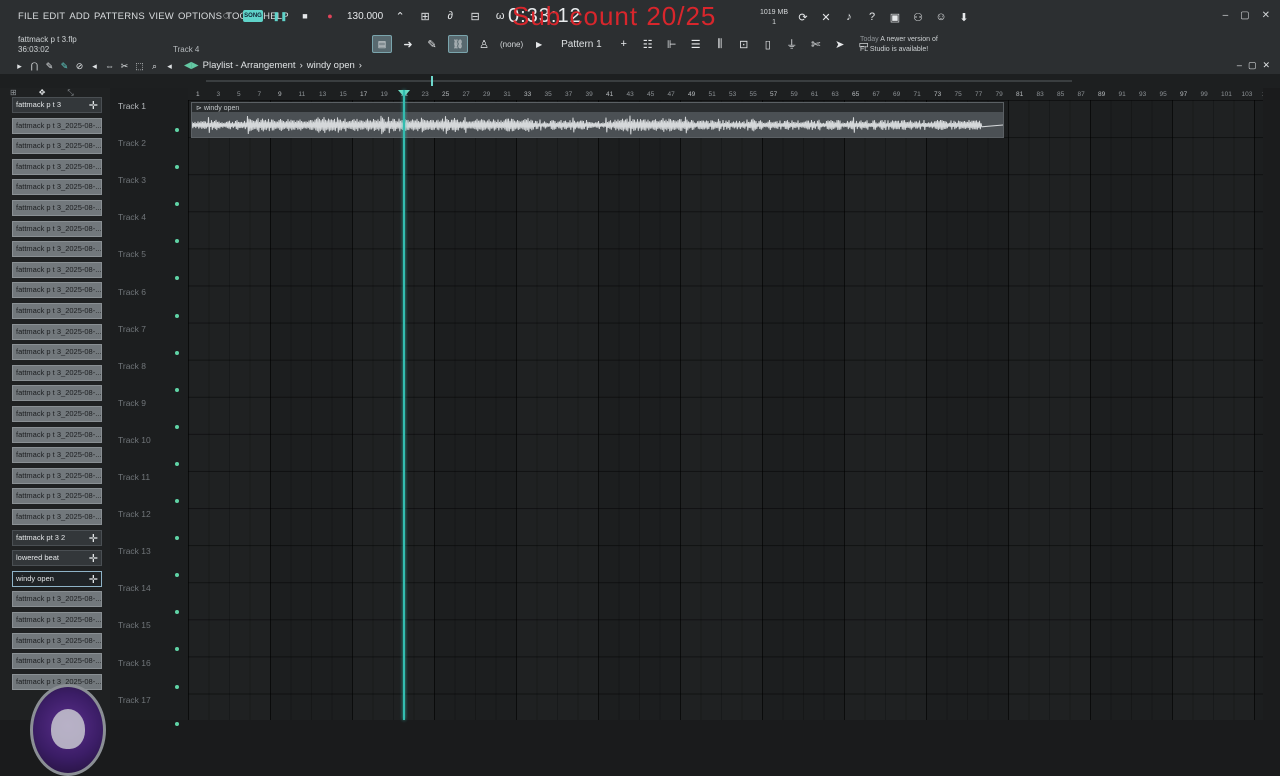  Describe the element at coordinates (42, 92) in the screenshot. I see `pattern-list-move-icon: ✥` at that location.